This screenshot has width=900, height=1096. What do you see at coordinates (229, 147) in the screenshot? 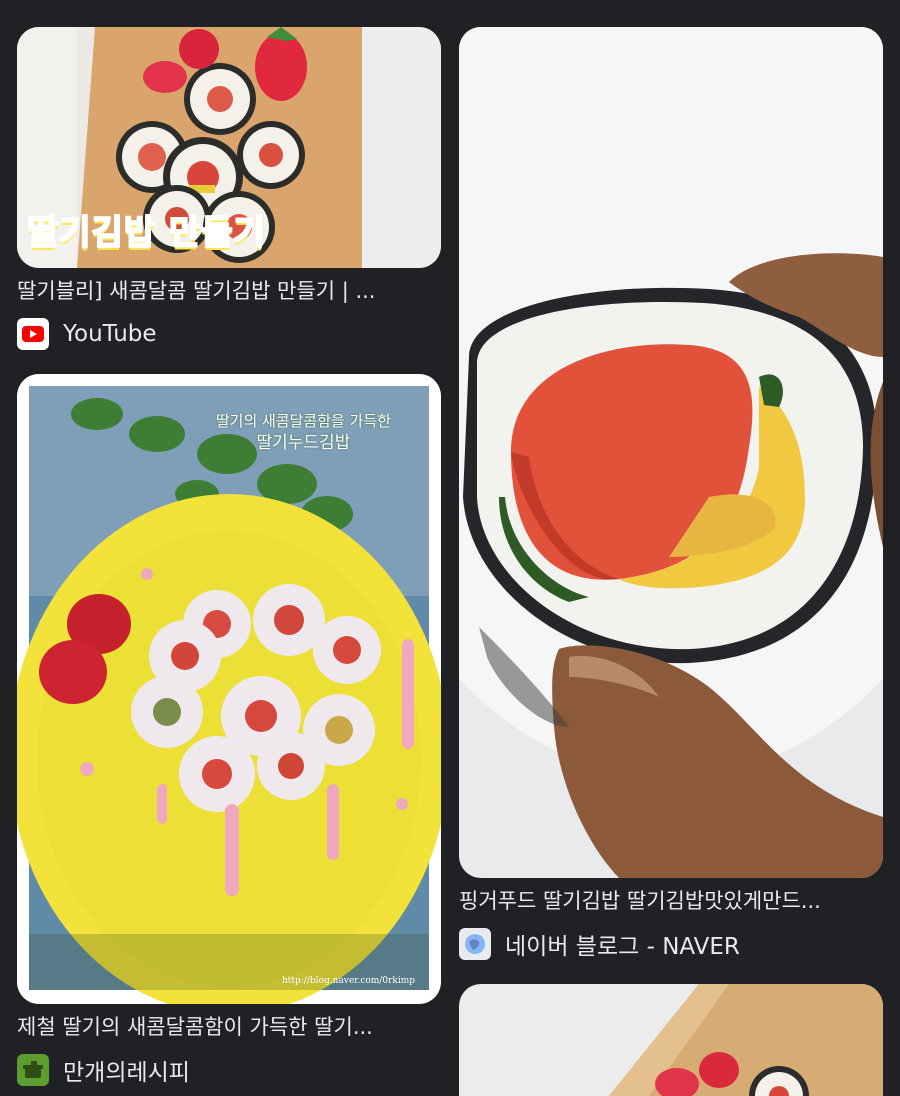
I see `result-thumbnail: 딸기김밥 만들기` at bounding box center [229, 147].